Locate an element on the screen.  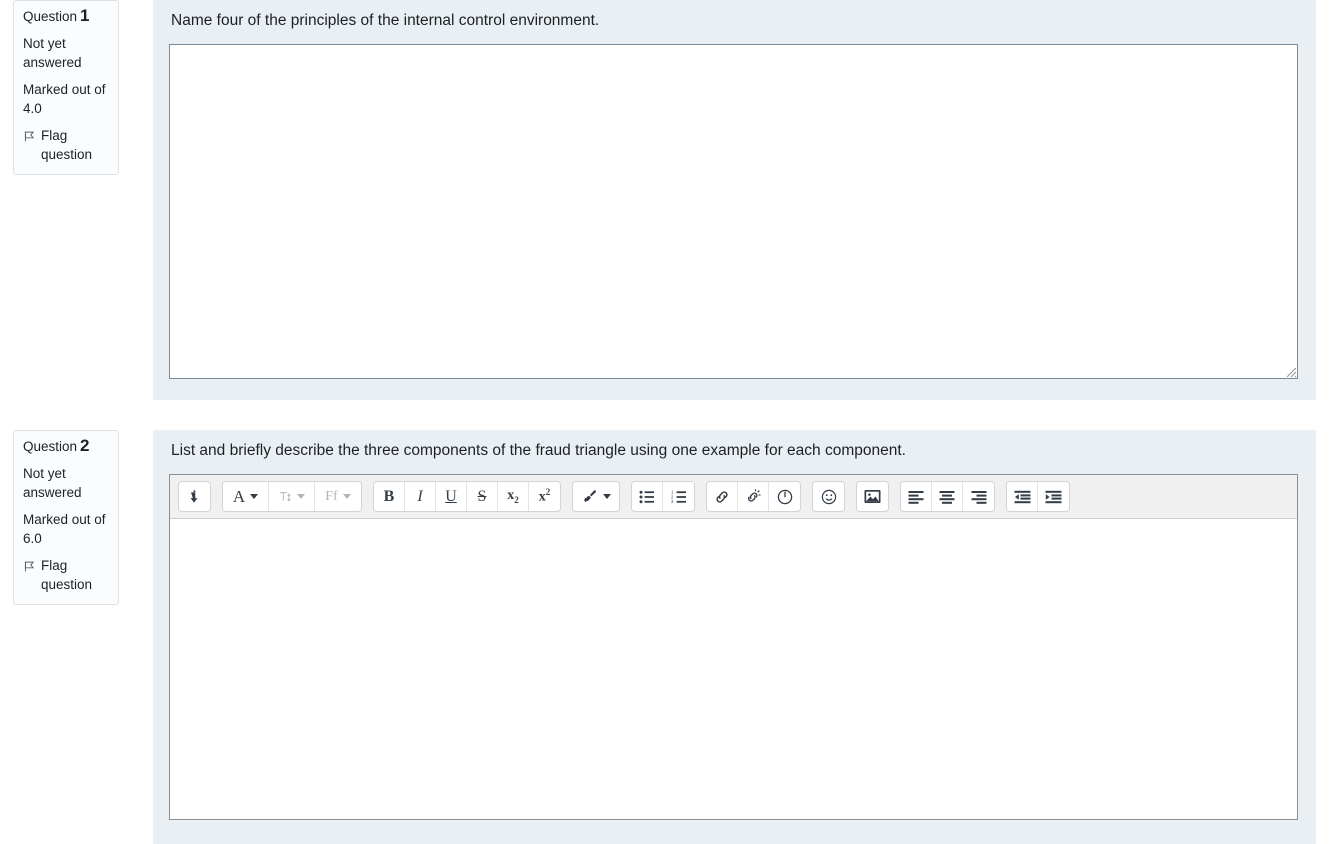
flag-question-label-2: Flag question is located at coordinates (67, 575).